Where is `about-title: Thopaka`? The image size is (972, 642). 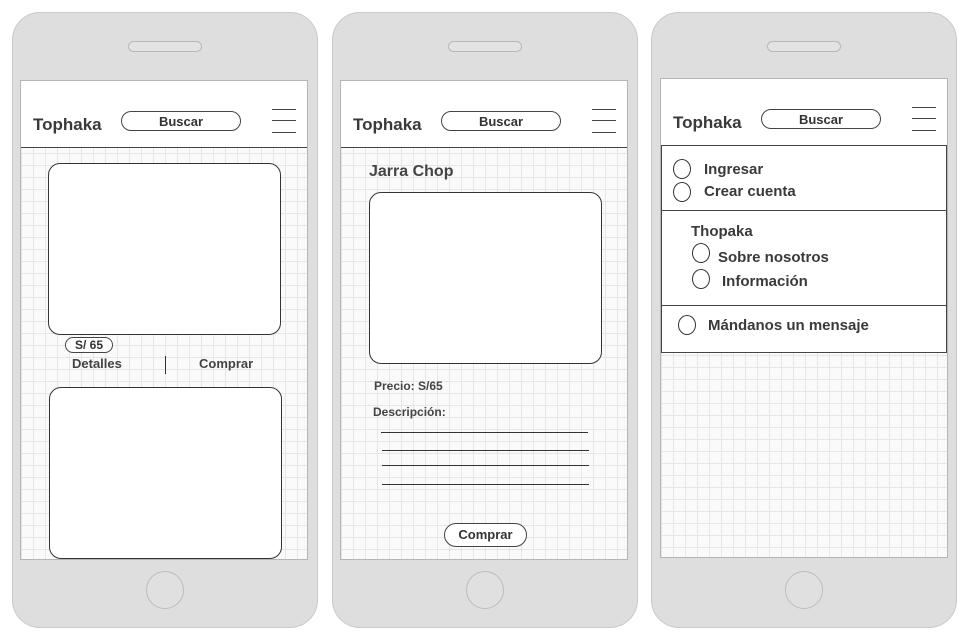 about-title: Thopaka is located at coordinates (722, 231).